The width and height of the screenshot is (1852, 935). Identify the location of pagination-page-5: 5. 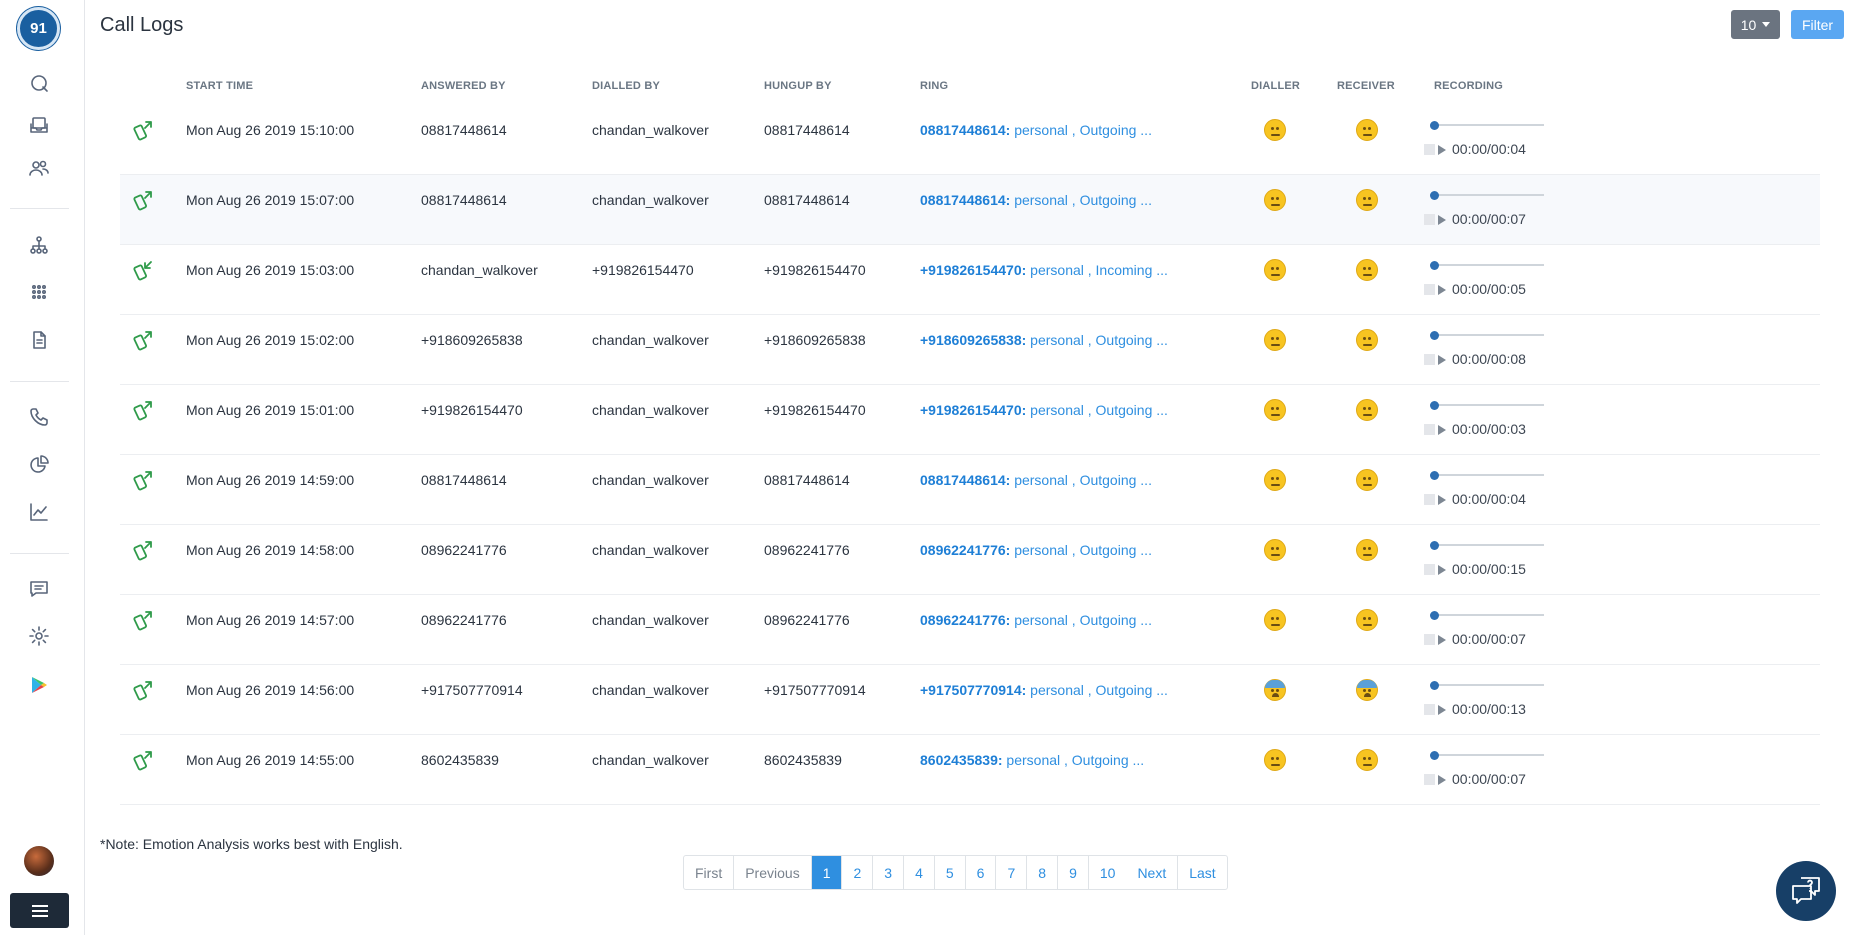
(950, 872).